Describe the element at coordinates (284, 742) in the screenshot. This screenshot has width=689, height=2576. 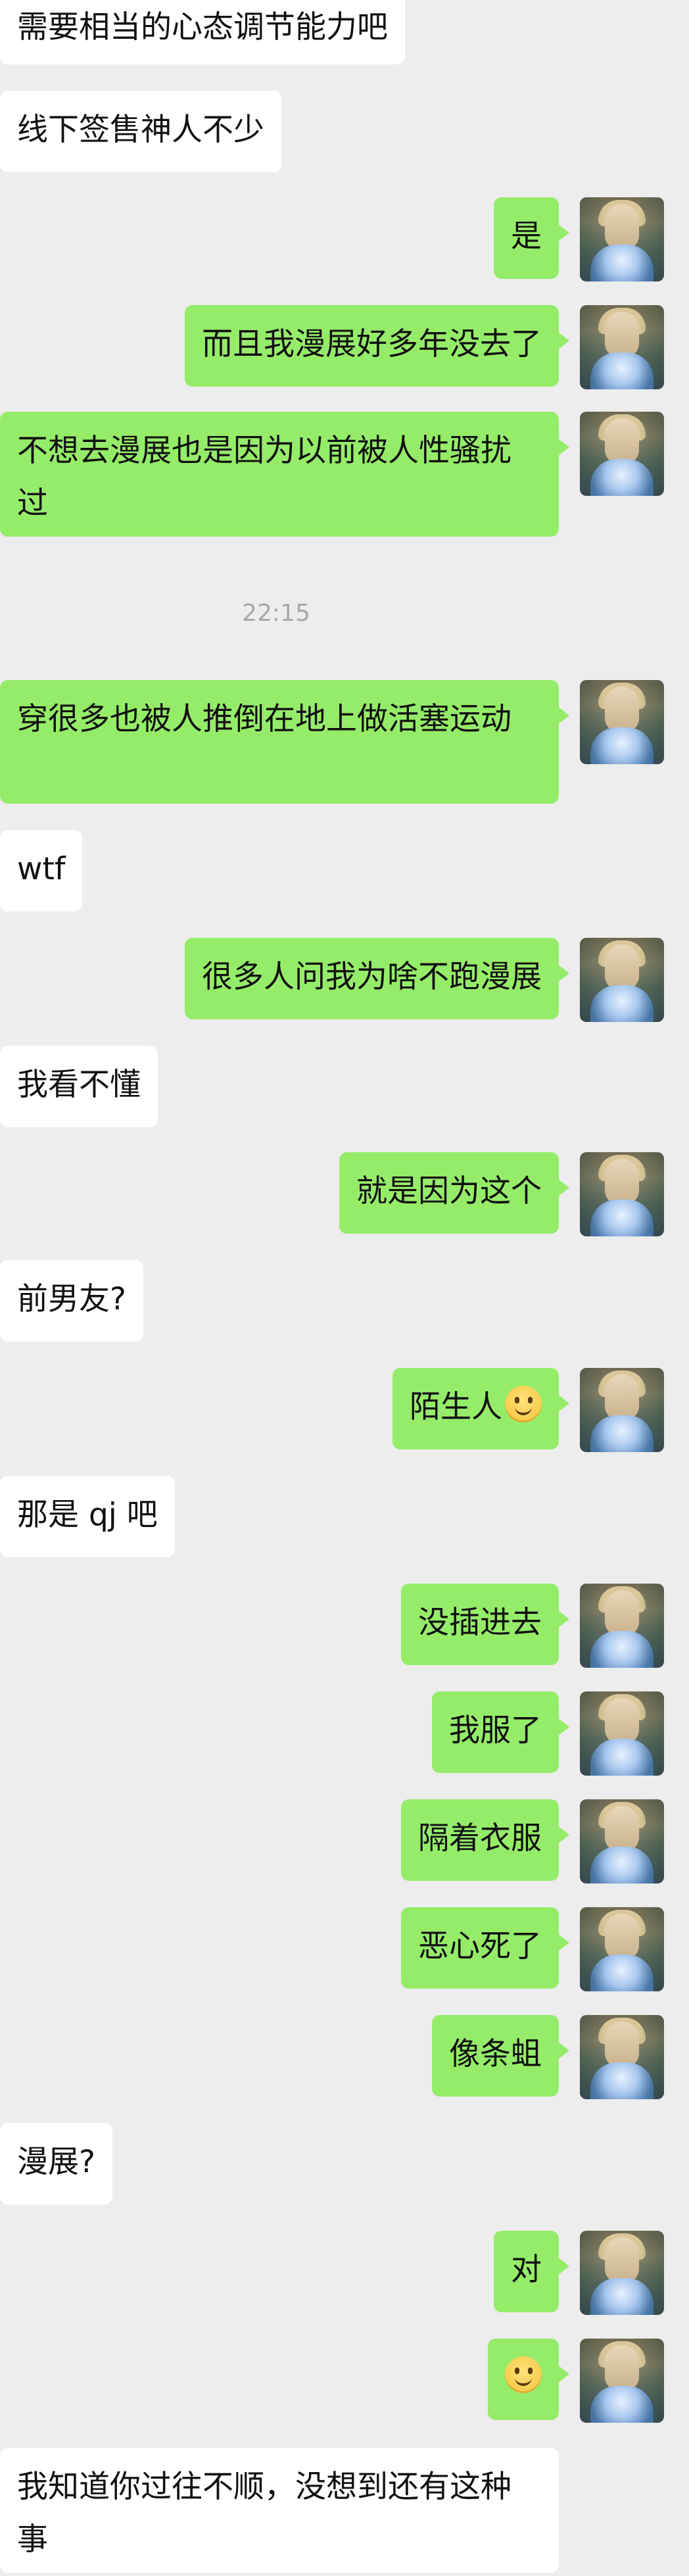
I see `message-bubble: 穿很多也被人推倒在地上做活塞运动` at that location.